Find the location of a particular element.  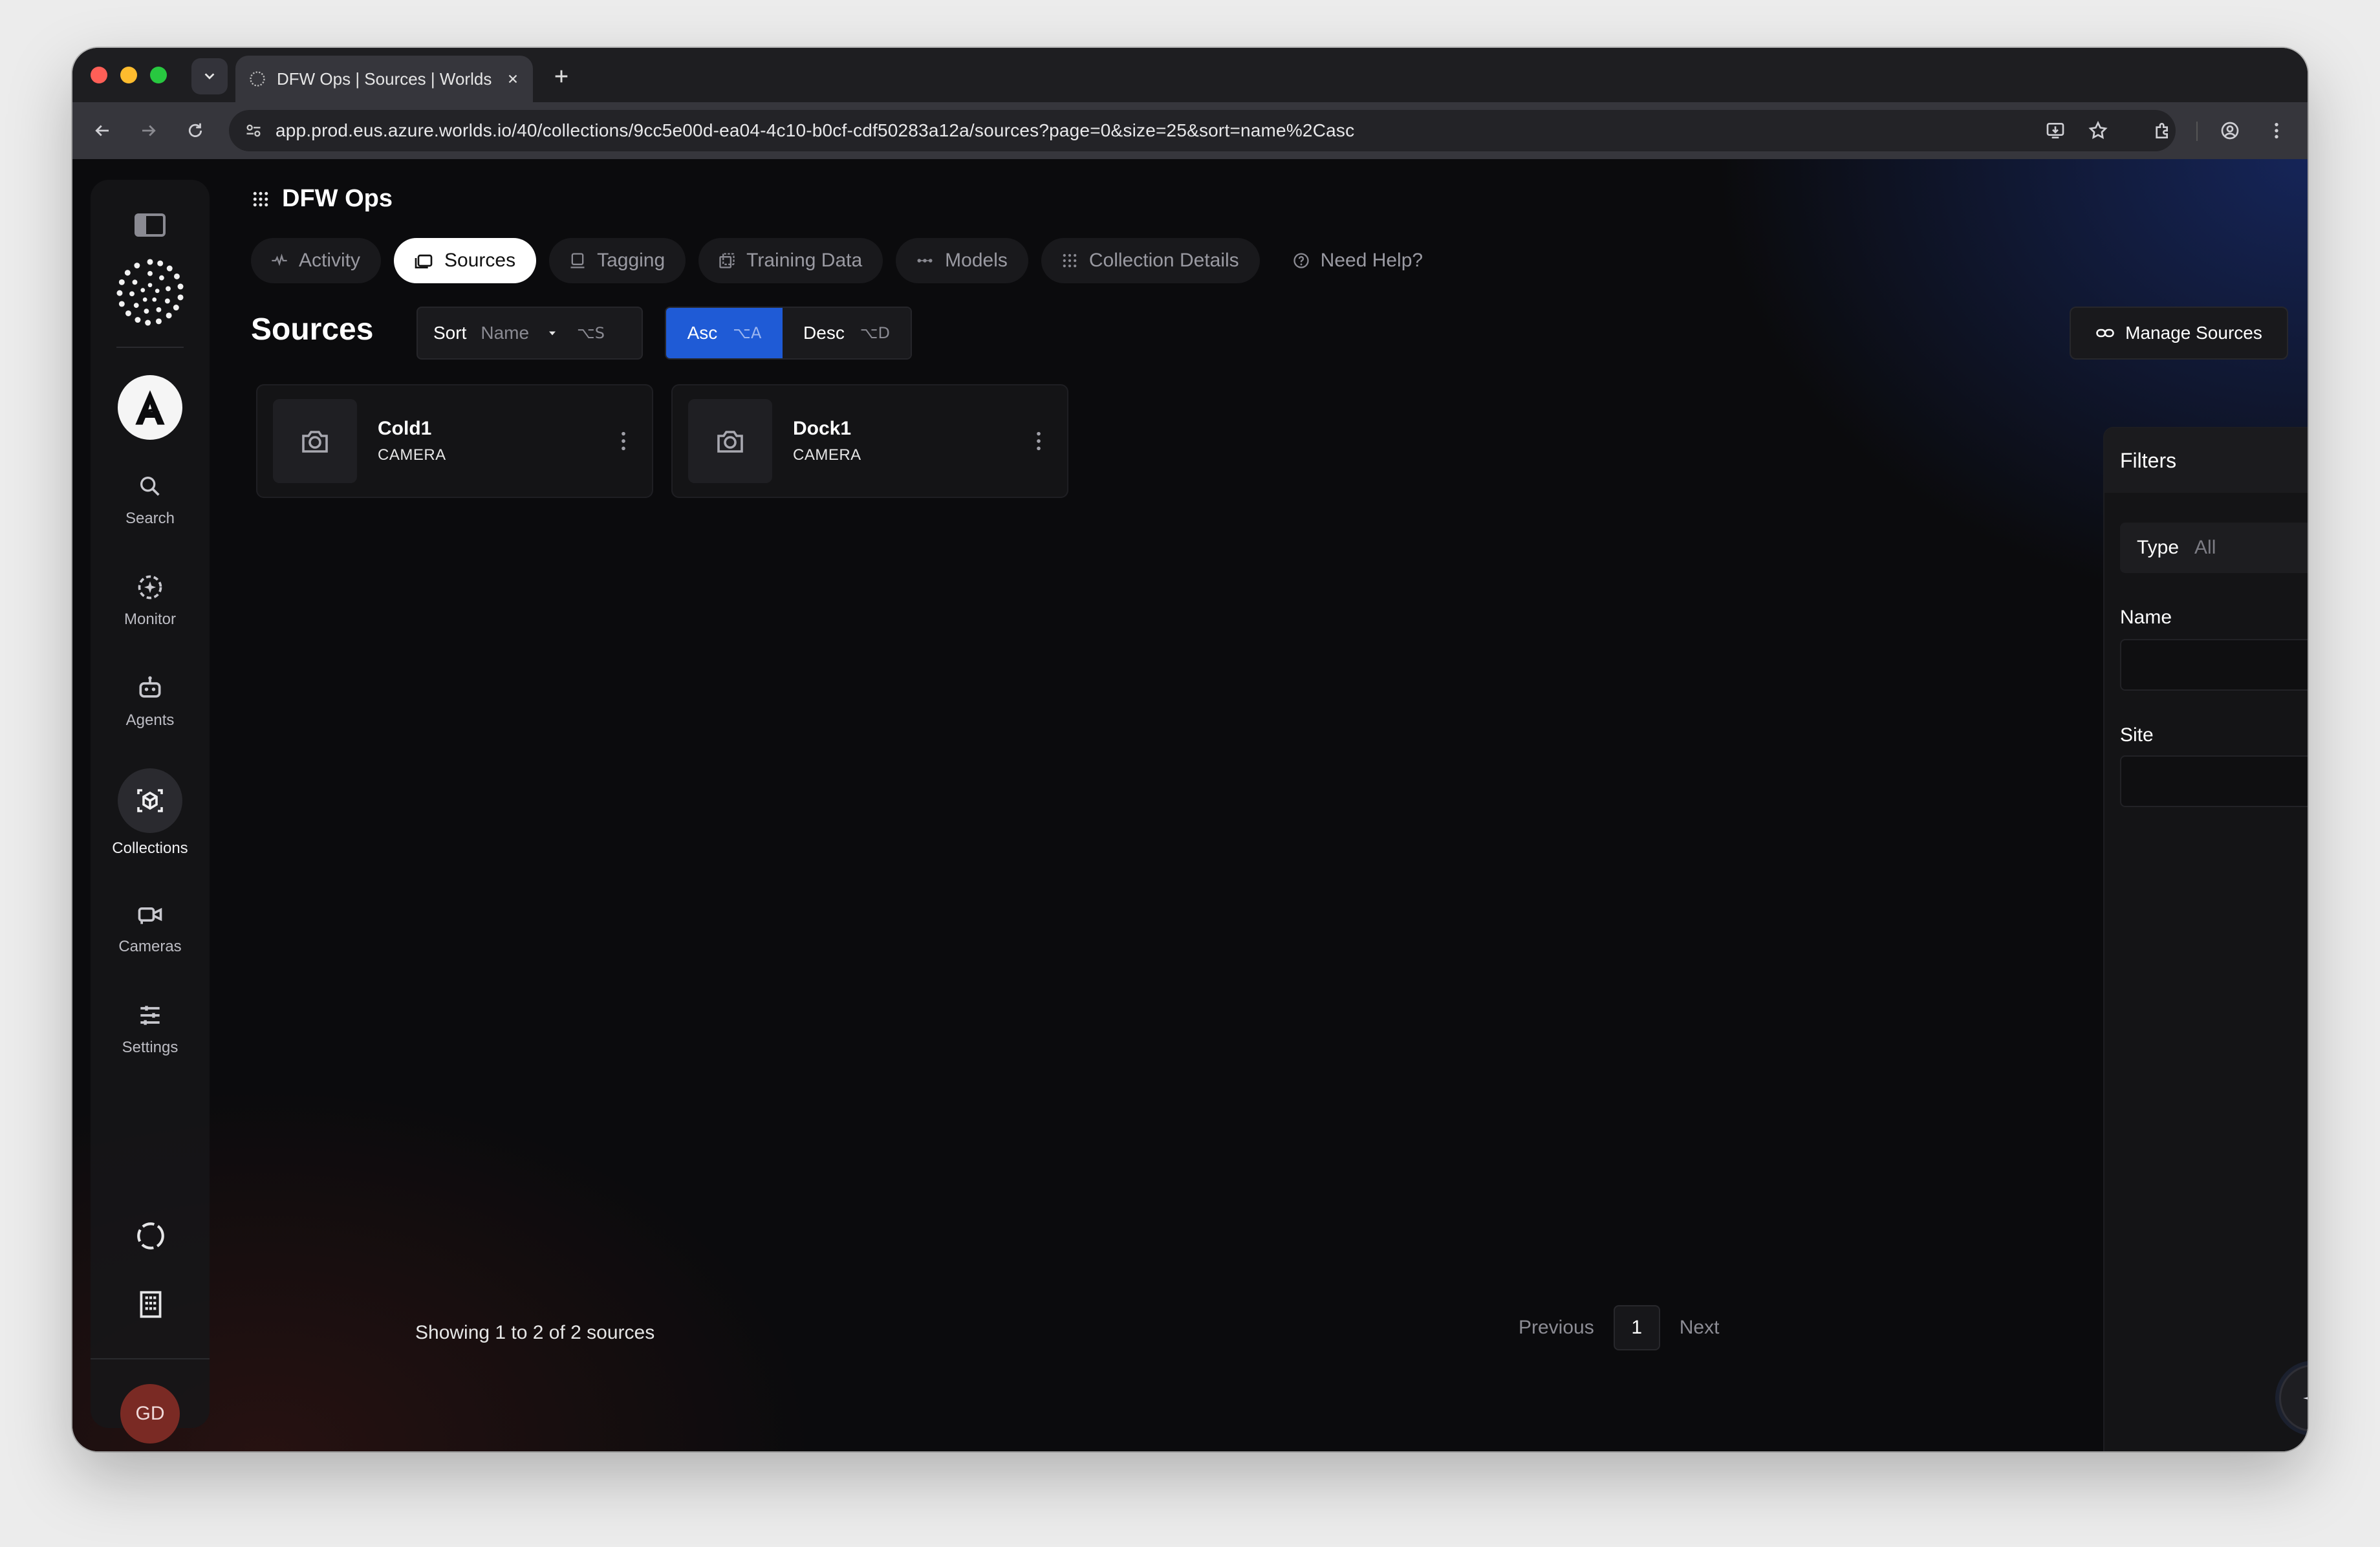

sidebar-toggle-button is located at coordinates (150, 225).